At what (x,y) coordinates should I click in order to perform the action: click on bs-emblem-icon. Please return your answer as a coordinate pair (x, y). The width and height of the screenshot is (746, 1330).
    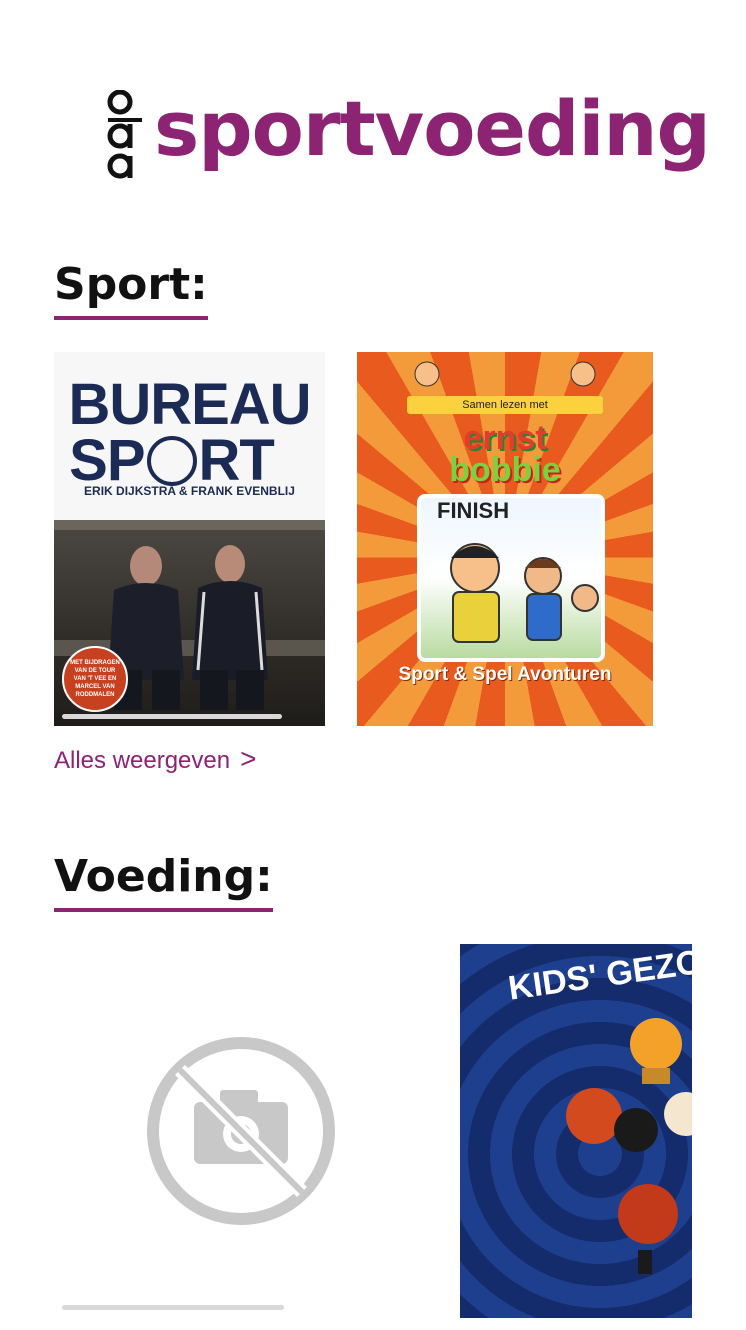
    Looking at the image, I should click on (171, 461).